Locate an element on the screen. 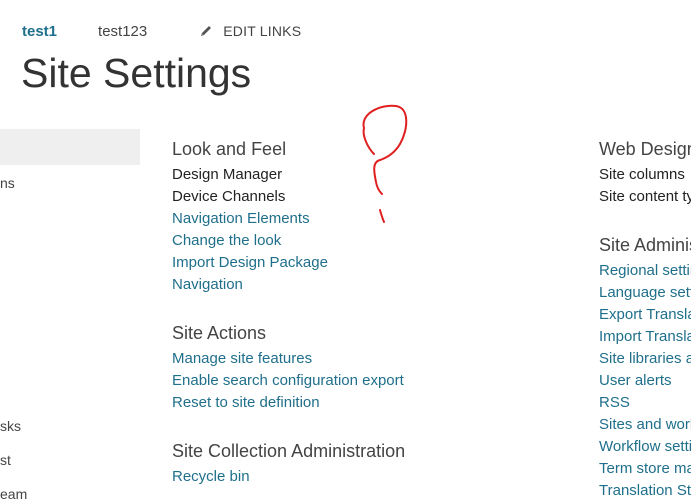 The image size is (691, 501). top-link-bar: test1 test123 EDIT LINKS is located at coordinates (161, 31).